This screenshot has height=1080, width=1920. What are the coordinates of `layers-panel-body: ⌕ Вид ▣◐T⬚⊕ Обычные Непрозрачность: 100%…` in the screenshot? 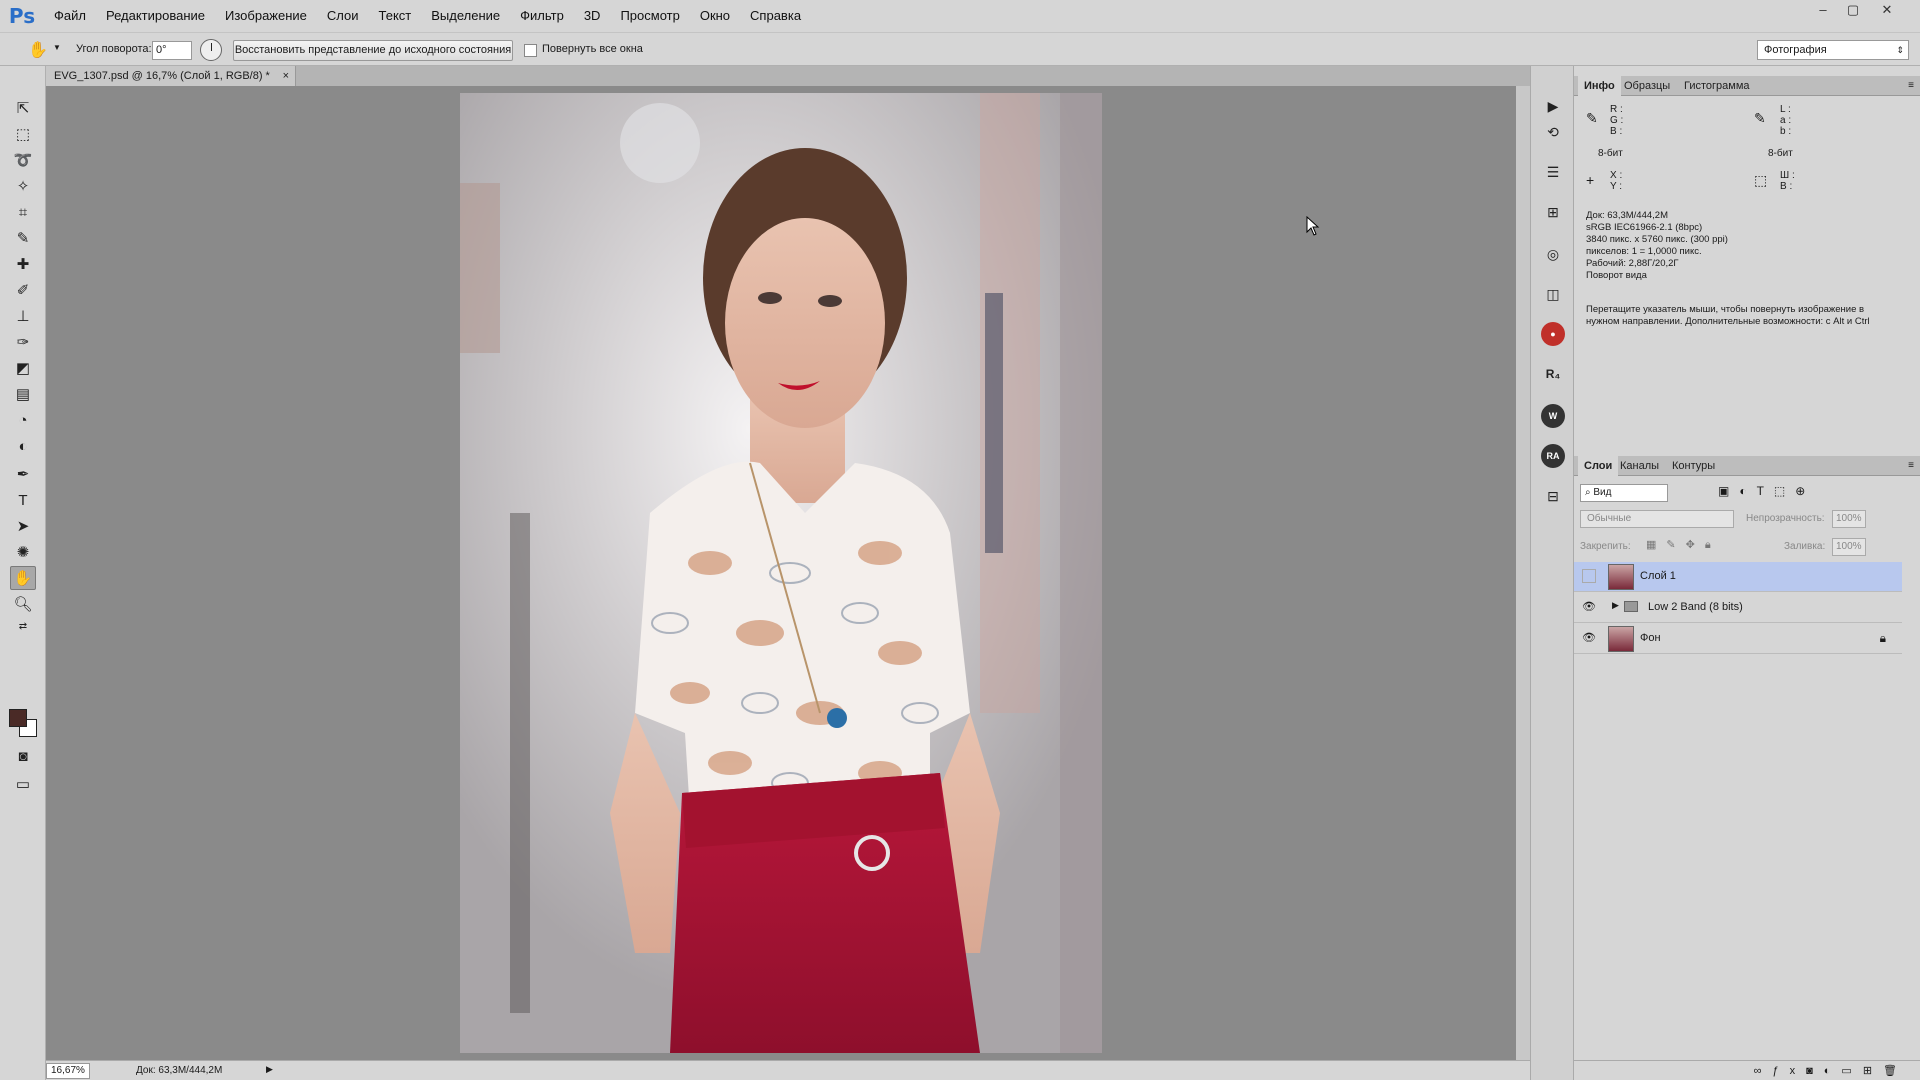 It's located at (1747, 778).